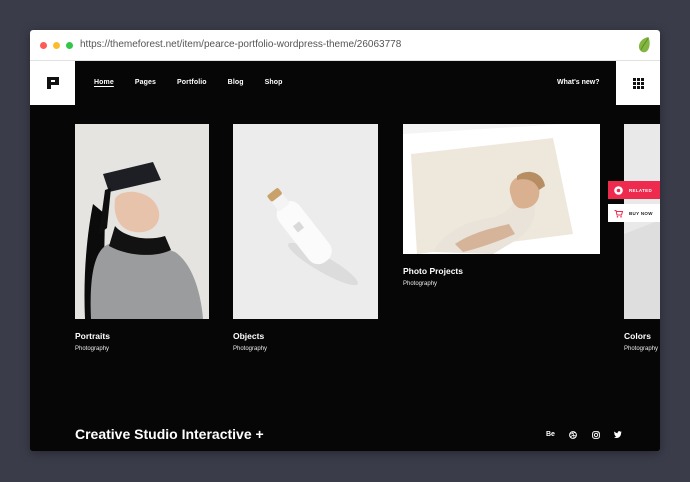 Image resolution: width=690 pixels, height=482 pixels. I want to click on site-logo, so click(52, 83).